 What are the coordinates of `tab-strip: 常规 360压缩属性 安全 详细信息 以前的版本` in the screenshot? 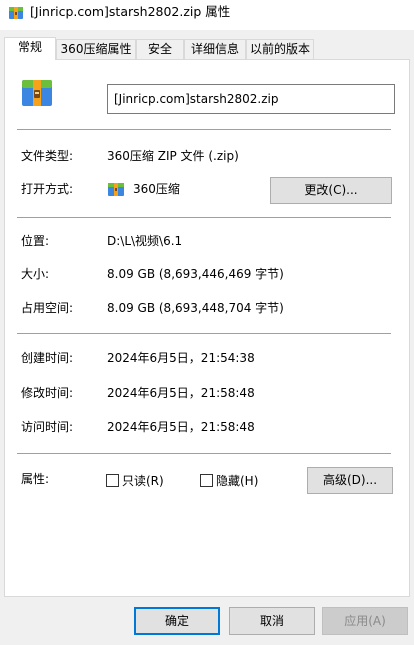 It's located at (209, 48).